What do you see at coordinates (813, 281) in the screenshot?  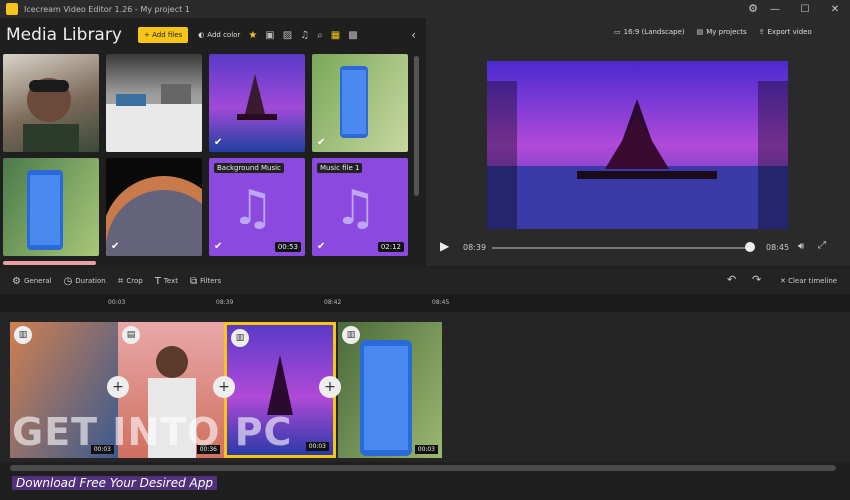 I see `clear-timeline-label: Clear timeline` at bounding box center [813, 281].